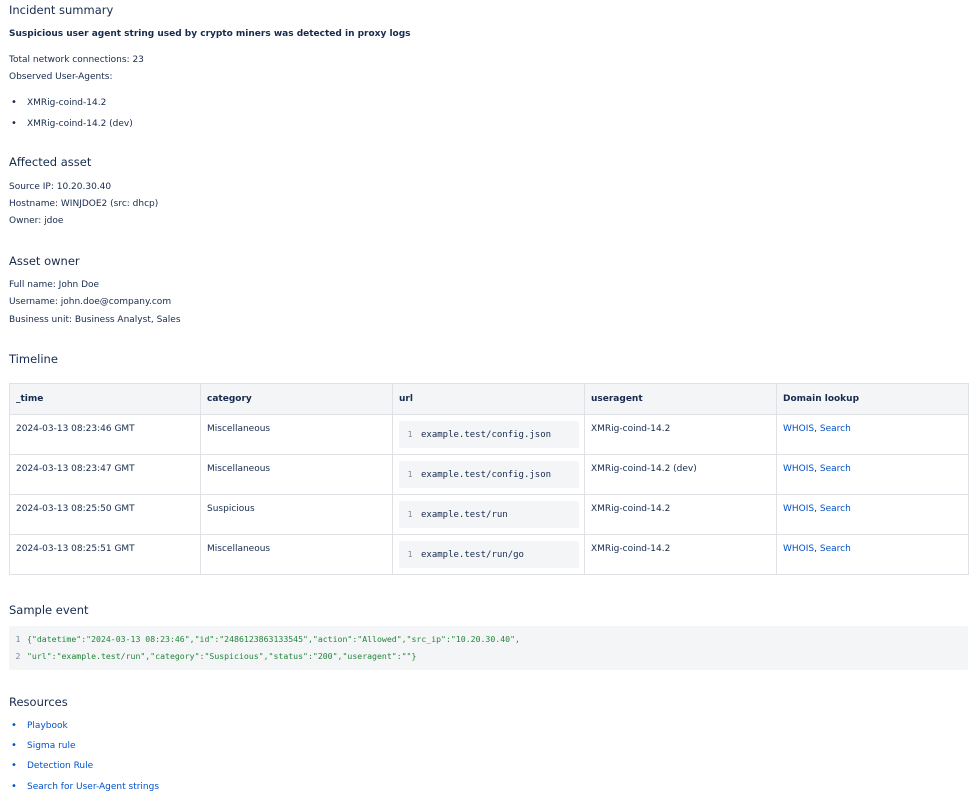 The image size is (980, 800). What do you see at coordinates (105, 474) in the screenshot?
I see `cell-time: 2024-03-13 08:23:47 GMT` at bounding box center [105, 474].